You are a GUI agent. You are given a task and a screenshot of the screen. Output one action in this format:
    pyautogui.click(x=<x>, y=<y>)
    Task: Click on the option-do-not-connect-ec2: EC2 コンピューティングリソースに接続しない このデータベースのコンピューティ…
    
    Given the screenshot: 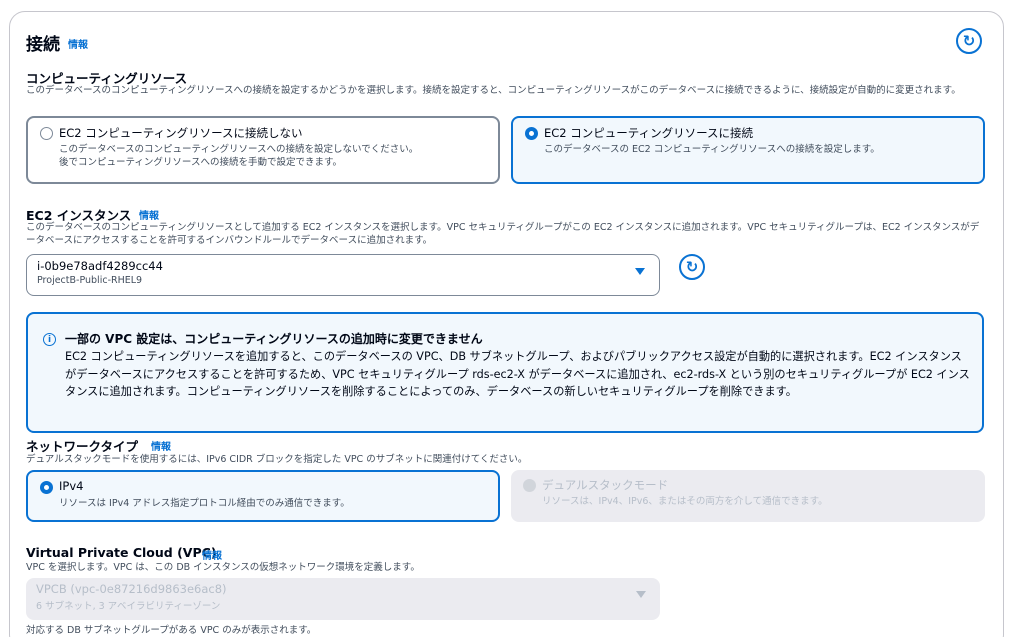 What is the action you would take?
    pyautogui.click(x=263, y=150)
    